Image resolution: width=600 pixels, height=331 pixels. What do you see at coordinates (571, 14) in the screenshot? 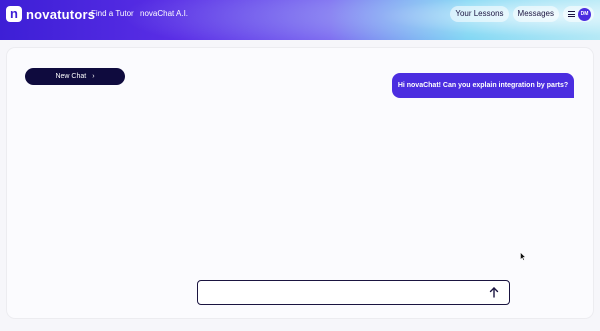
I see `hamburger-icon` at bounding box center [571, 14].